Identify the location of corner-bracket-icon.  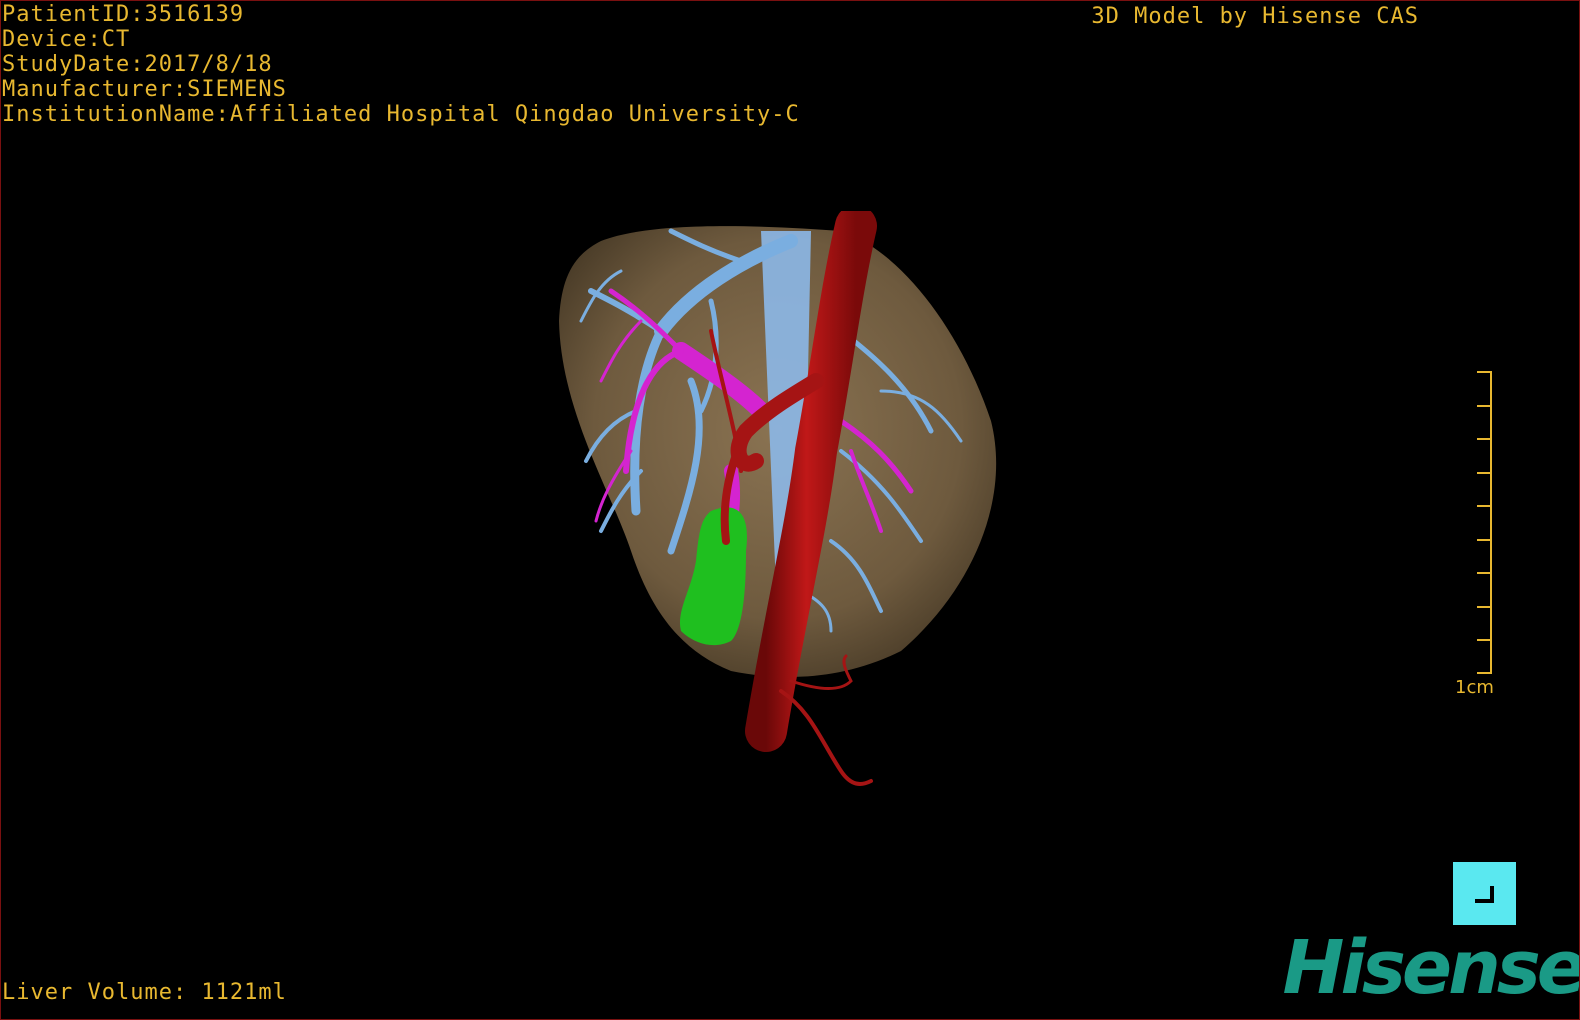
(1484, 894).